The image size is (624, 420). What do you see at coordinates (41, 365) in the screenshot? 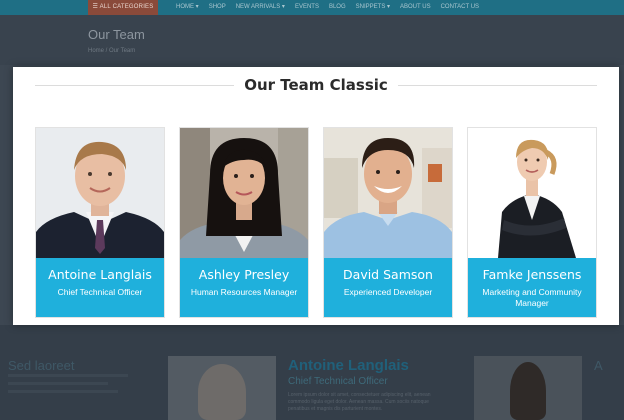
I see `background-side-heading: Sed laoreet` at bounding box center [41, 365].